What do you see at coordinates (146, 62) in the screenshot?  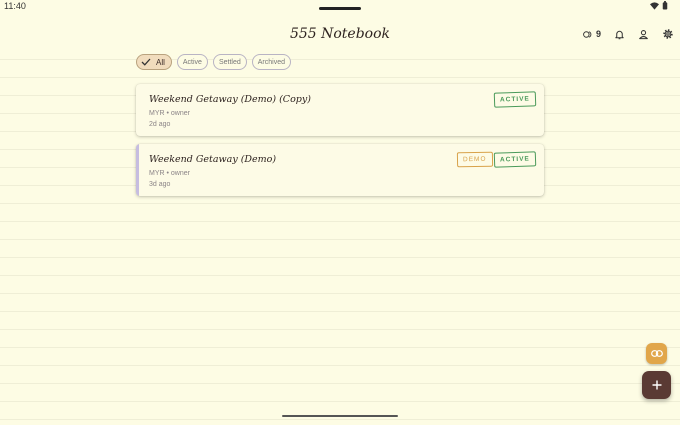 I see `check-icon` at bounding box center [146, 62].